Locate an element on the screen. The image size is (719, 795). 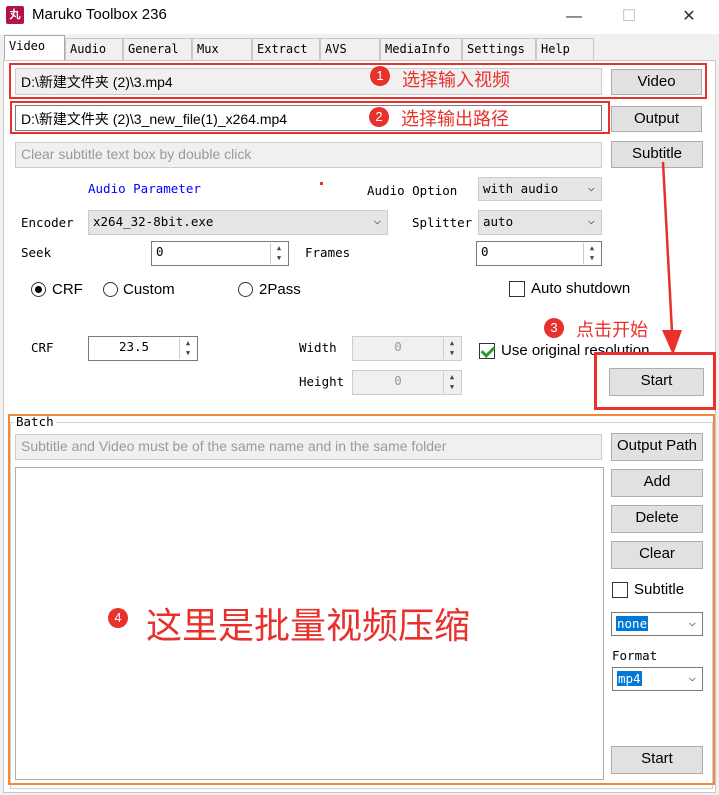
annotation-badge-2: 2 is located at coordinates (379, 117).